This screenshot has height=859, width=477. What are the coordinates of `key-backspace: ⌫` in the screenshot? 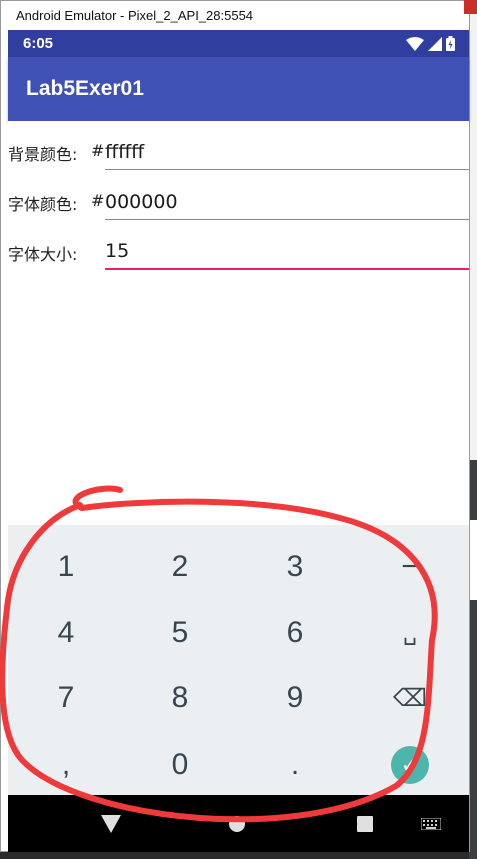 It's located at (410, 698).